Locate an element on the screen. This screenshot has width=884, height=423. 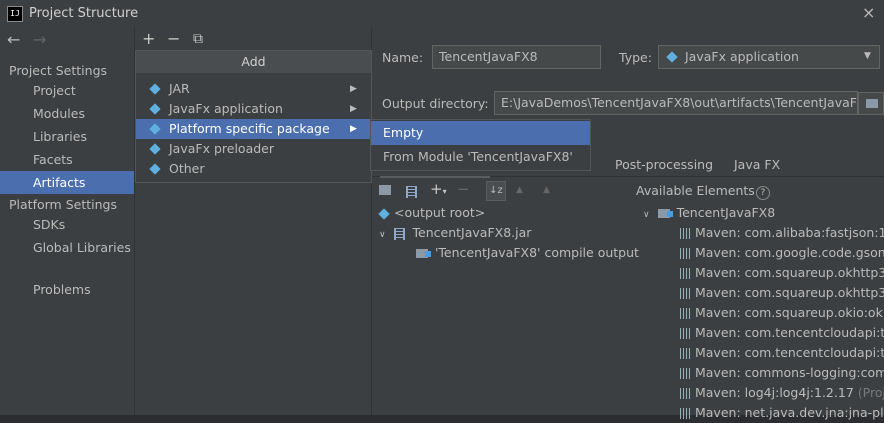
available-library-item: Maven: com.squareup.okhttp3:o is located at coordinates (782, 293).